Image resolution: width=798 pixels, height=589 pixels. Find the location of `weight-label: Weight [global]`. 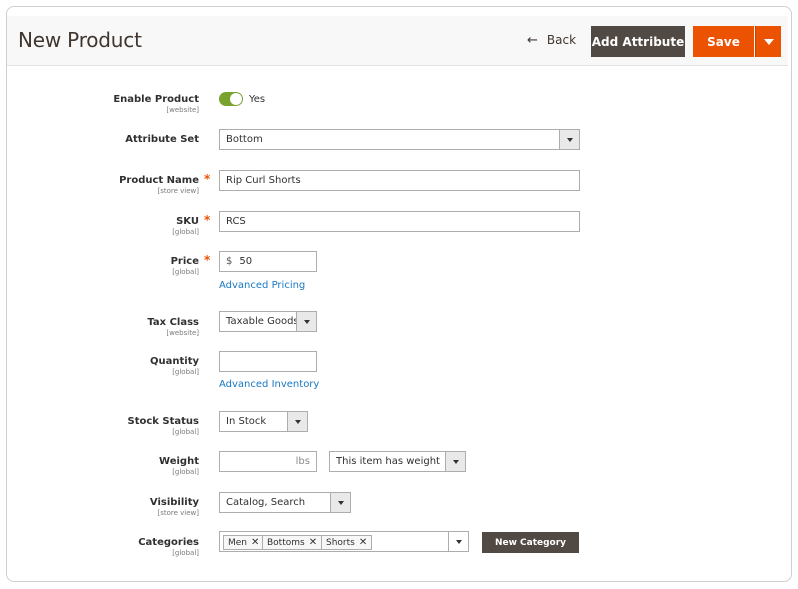

weight-label: Weight [global] is located at coordinates (179, 466).